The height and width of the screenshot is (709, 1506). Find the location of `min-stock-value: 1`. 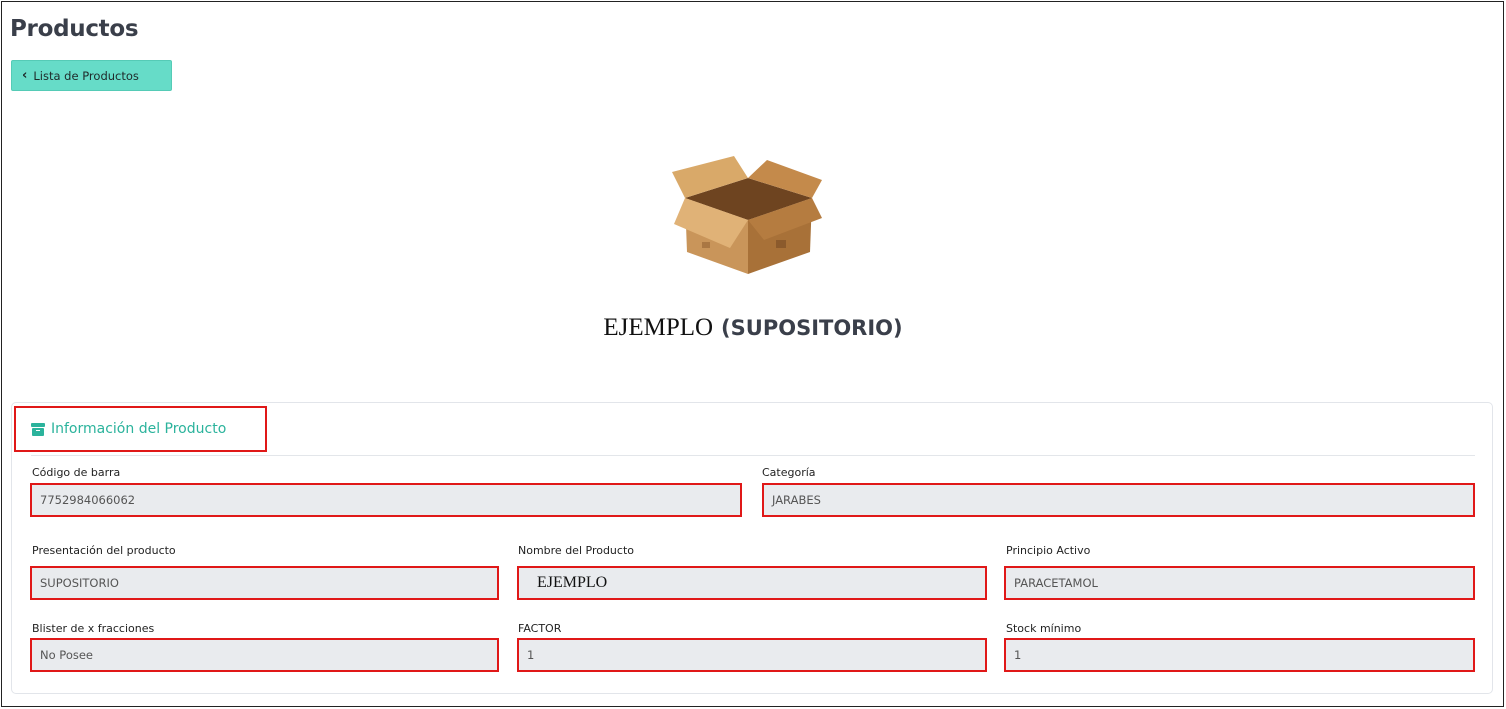

min-stock-value: 1 is located at coordinates (1018, 655).